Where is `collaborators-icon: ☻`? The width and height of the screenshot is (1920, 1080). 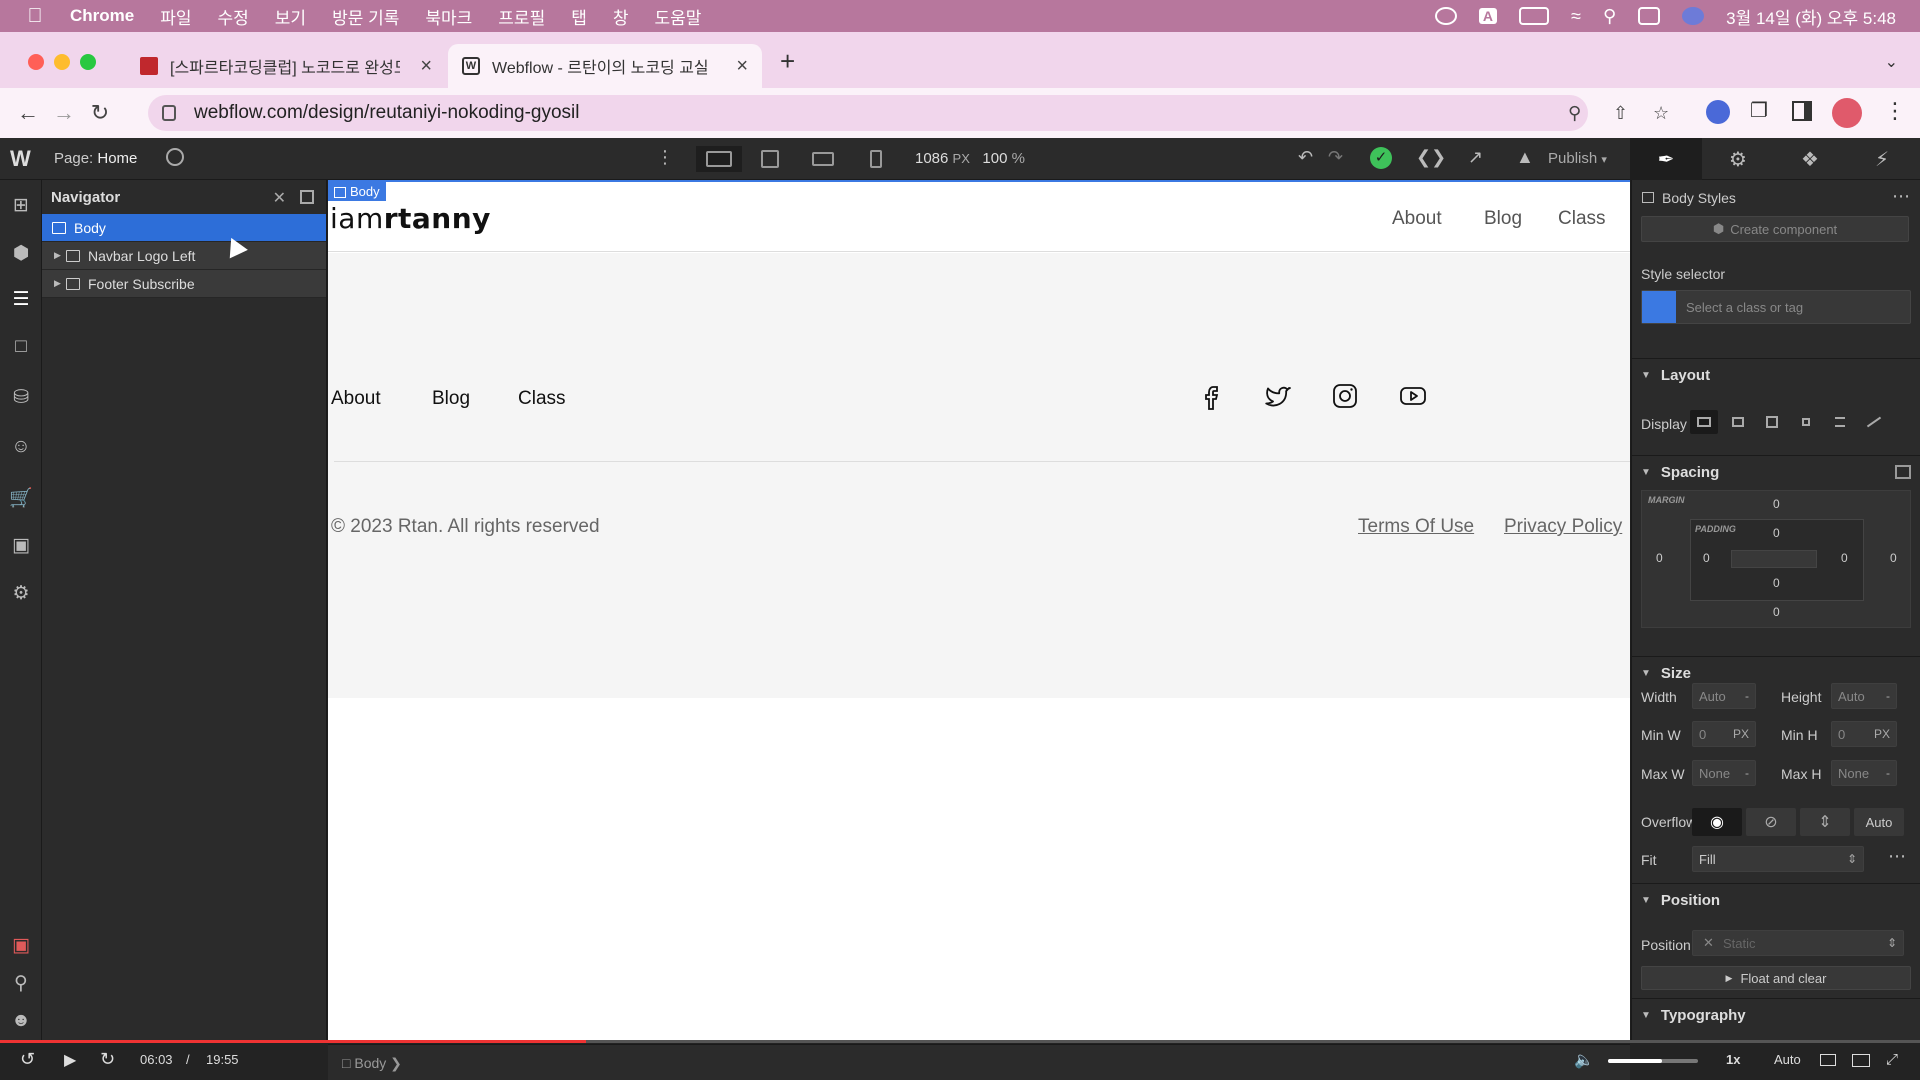
collaborators-icon: ☻ is located at coordinates (21, 1021).